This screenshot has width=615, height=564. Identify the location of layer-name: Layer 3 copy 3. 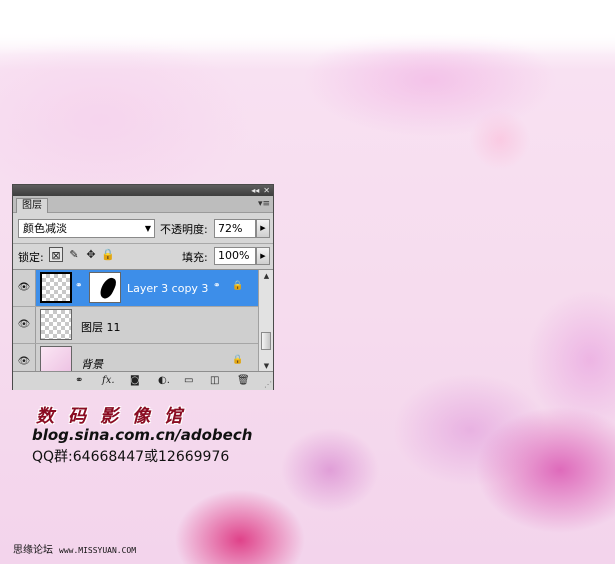
(168, 288).